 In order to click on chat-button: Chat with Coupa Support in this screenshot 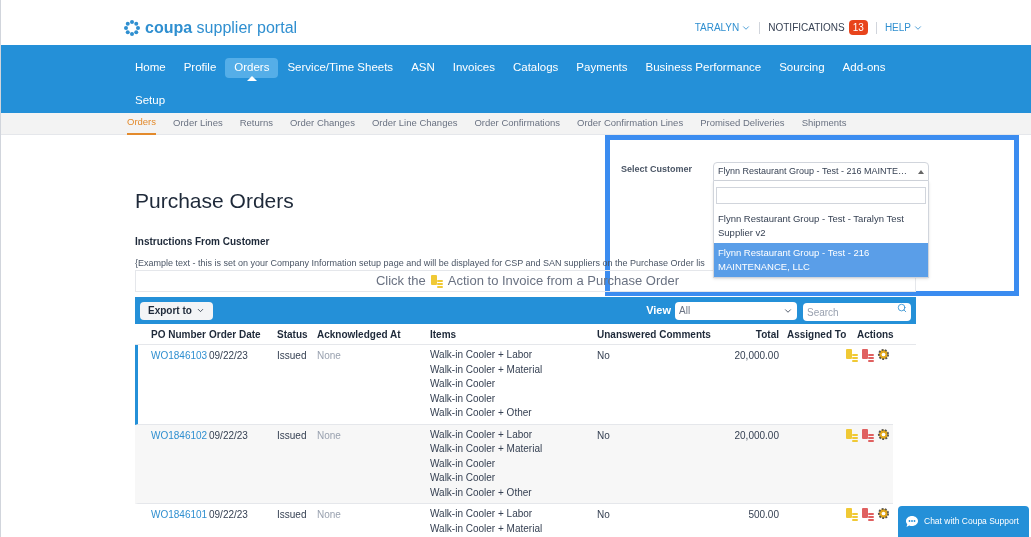, I will do `click(963, 521)`.